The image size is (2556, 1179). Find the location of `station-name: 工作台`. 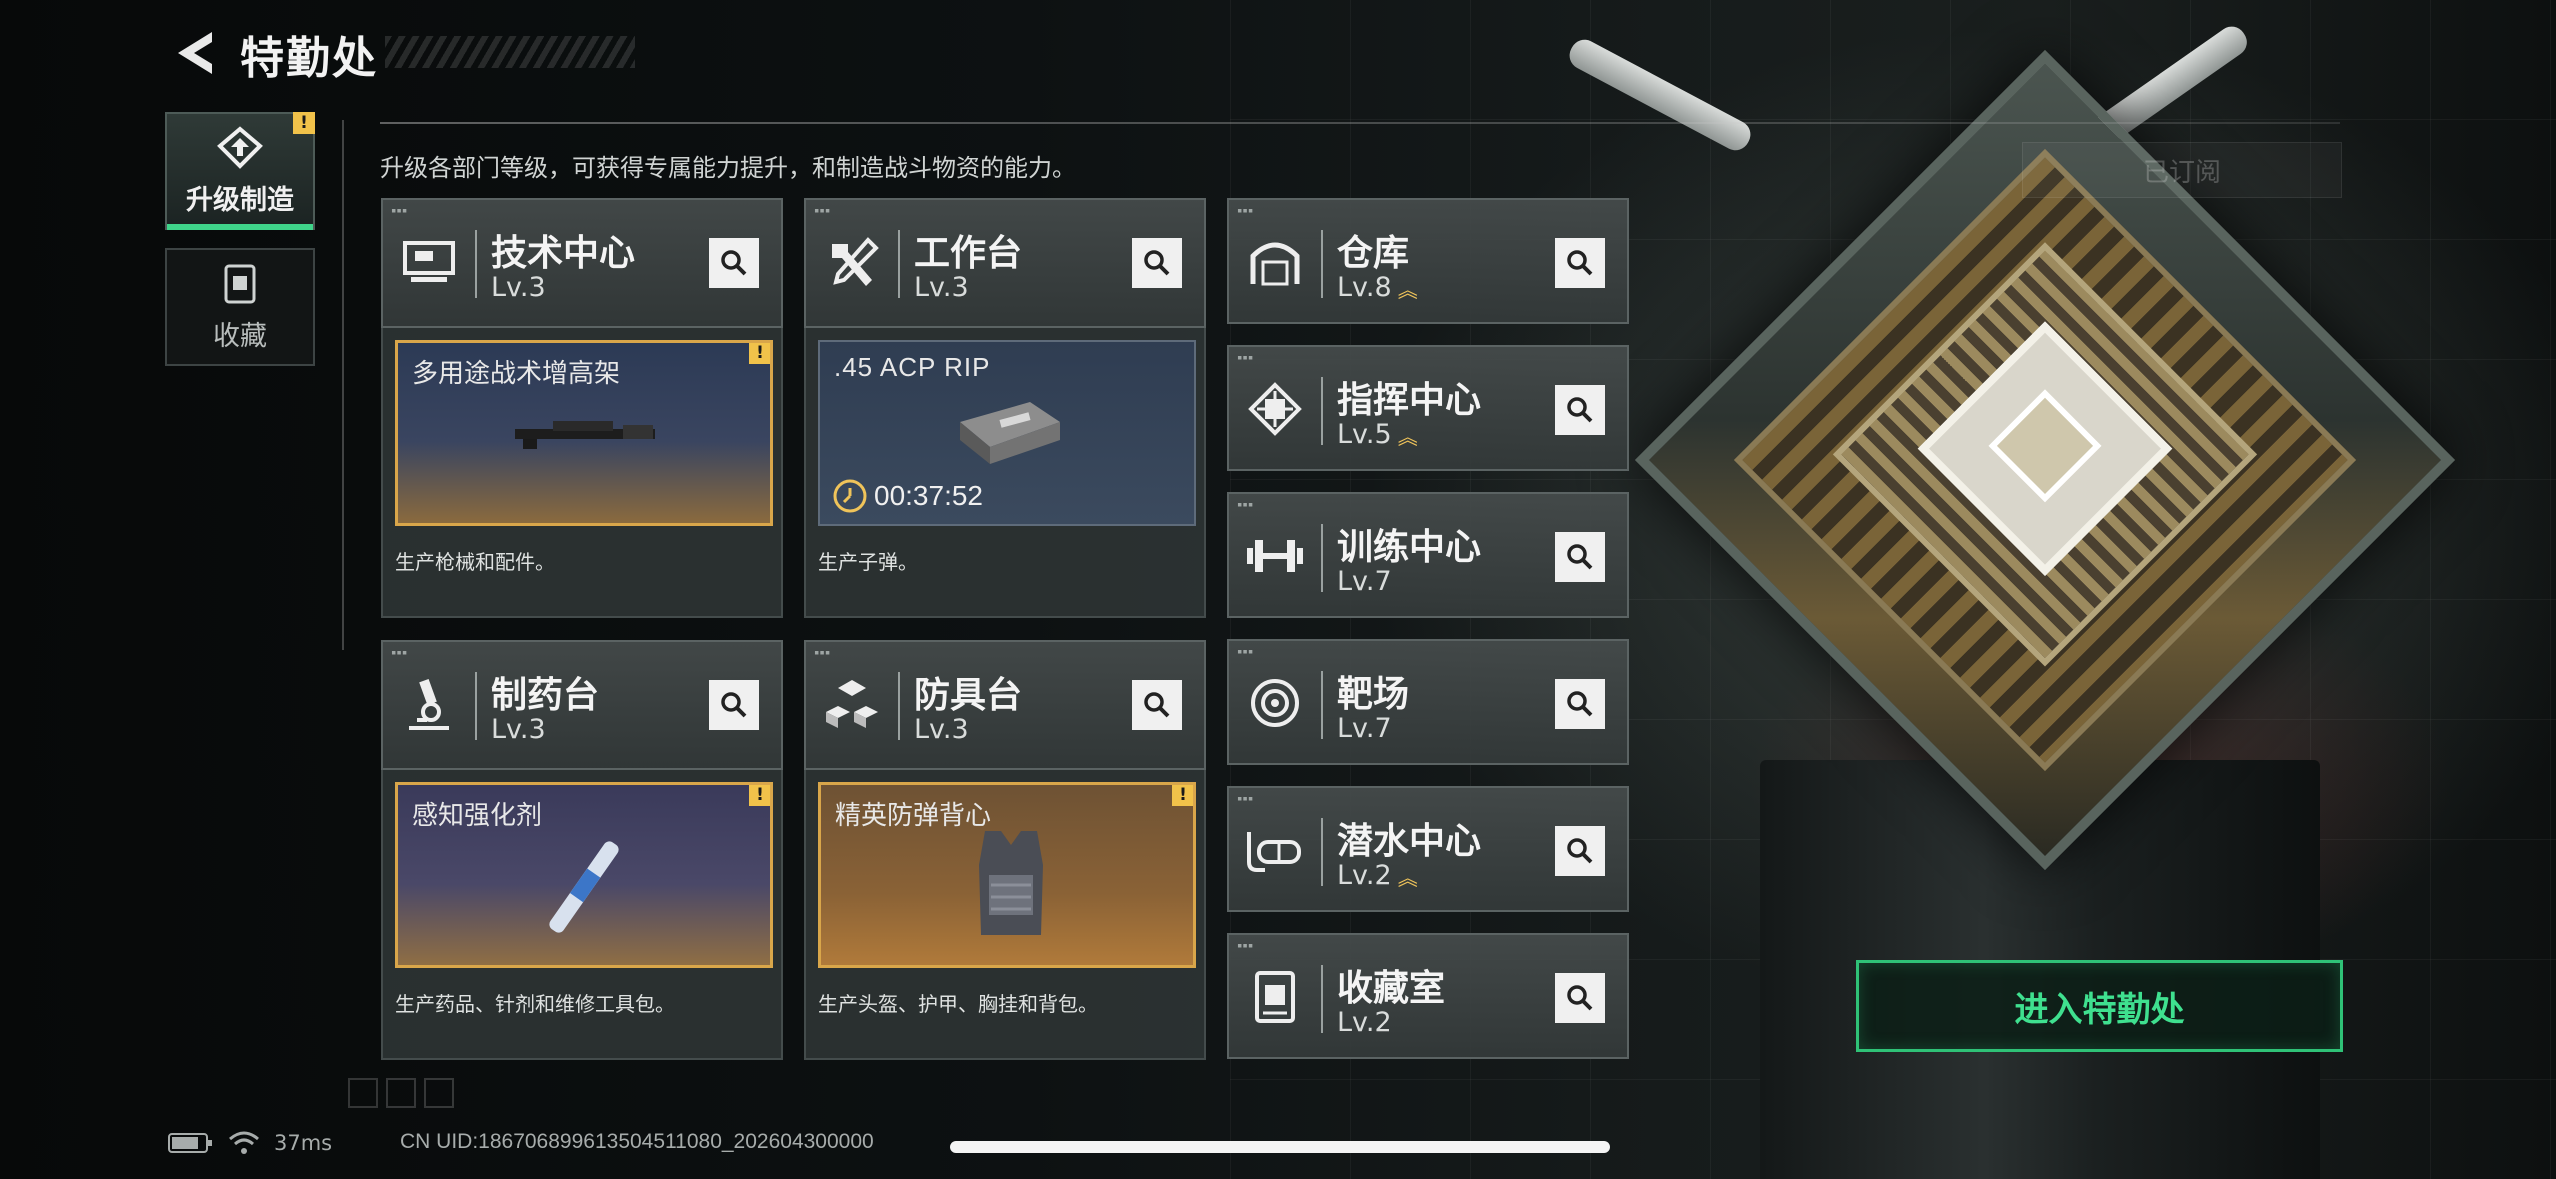

station-name: 工作台 is located at coordinates (968, 253).